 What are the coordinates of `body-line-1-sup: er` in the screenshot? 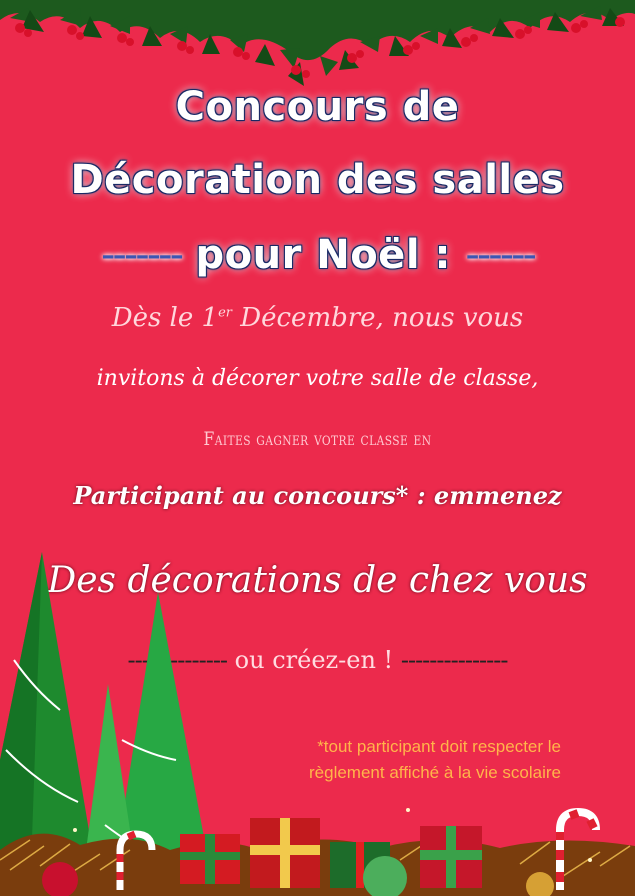 It's located at (225, 313).